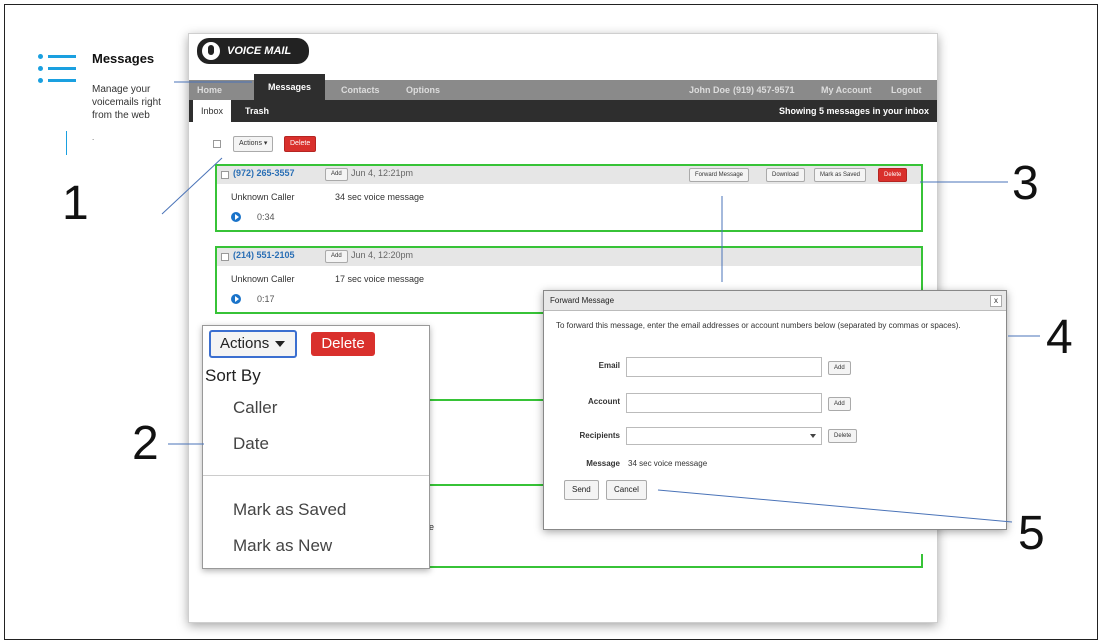 This screenshot has height=644, width=1102. I want to click on callout-number-1: 1, so click(75, 203).